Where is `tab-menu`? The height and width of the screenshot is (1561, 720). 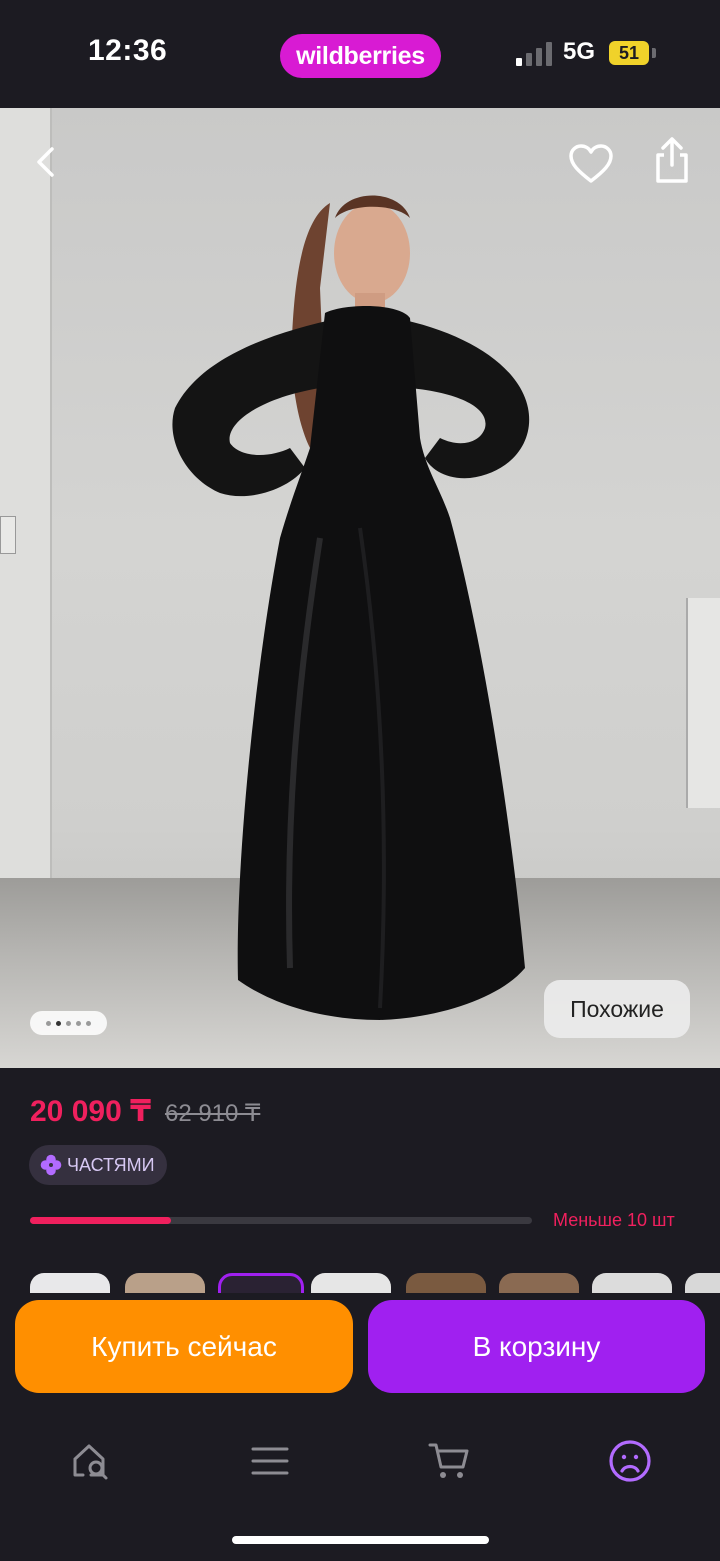
tab-menu is located at coordinates (270, 1461).